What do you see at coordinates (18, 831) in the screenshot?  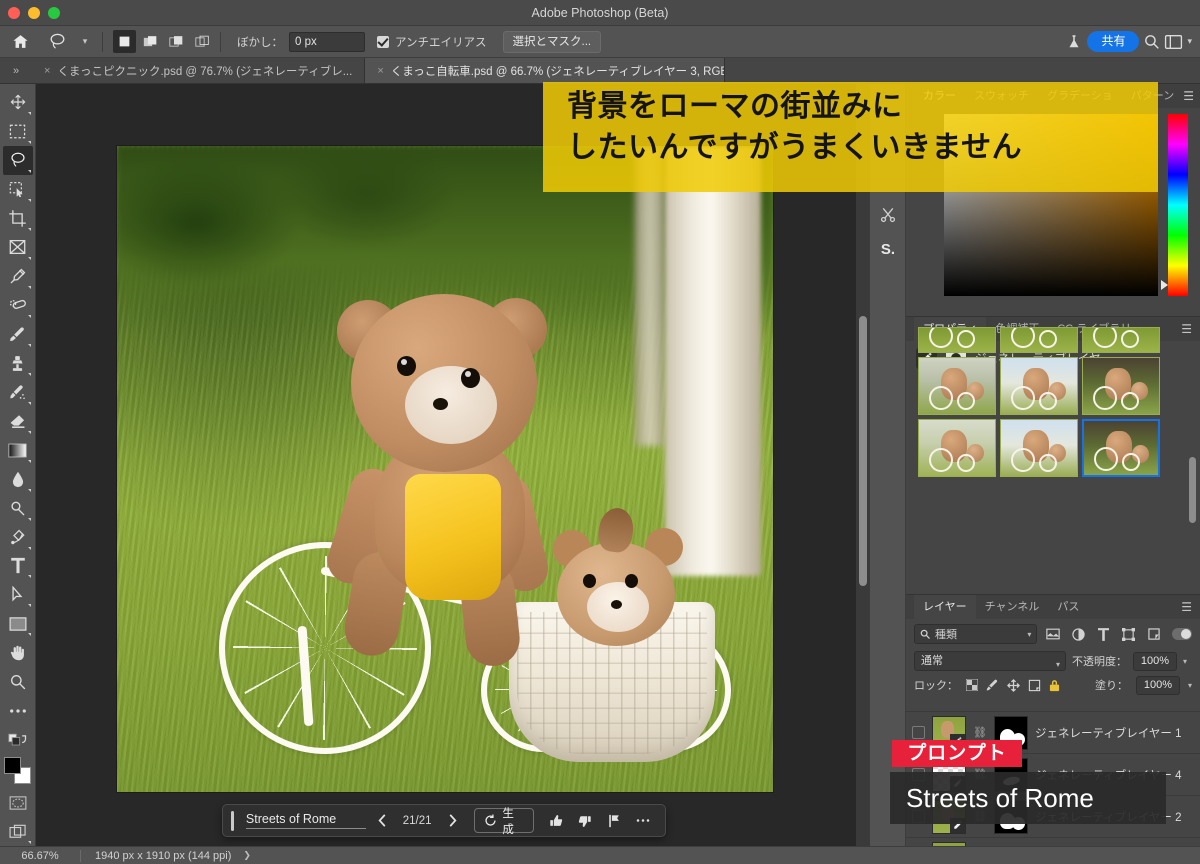 I see `screen-mode-icon` at bounding box center [18, 831].